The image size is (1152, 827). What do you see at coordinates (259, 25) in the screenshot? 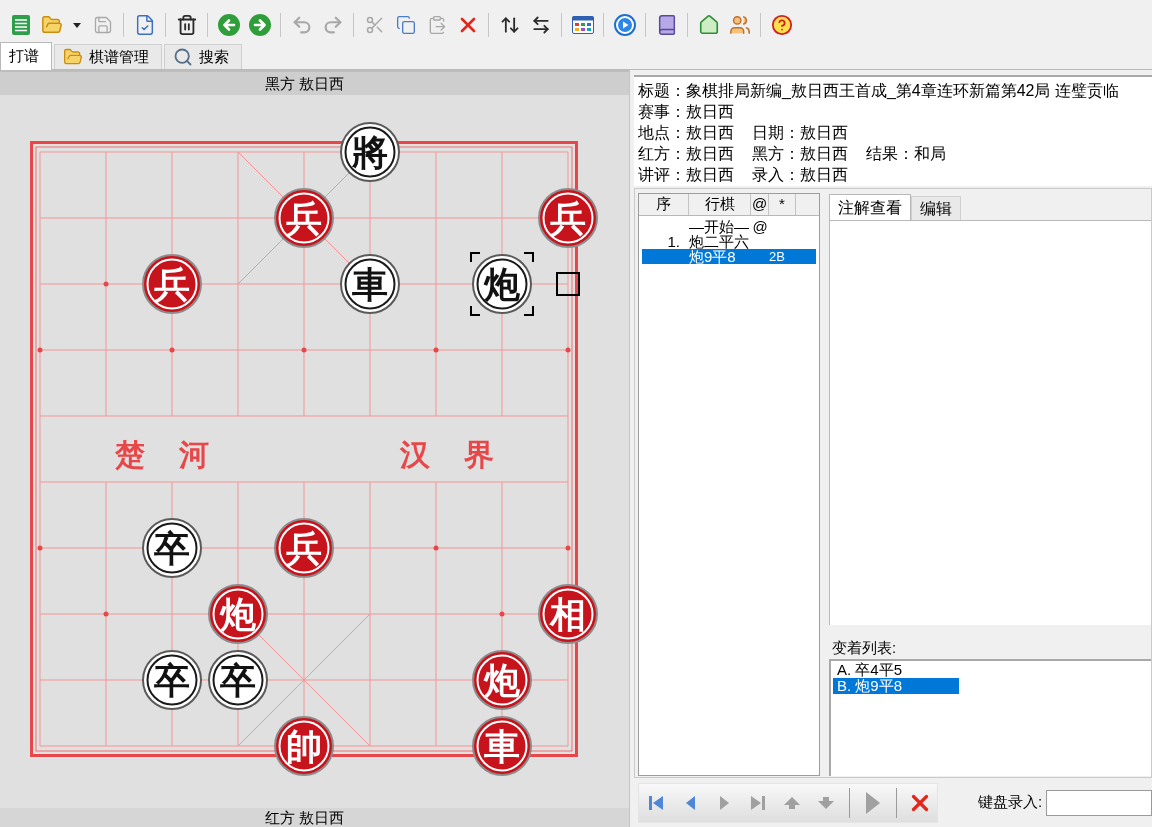
I see `arrow-right-circle-icon` at bounding box center [259, 25].